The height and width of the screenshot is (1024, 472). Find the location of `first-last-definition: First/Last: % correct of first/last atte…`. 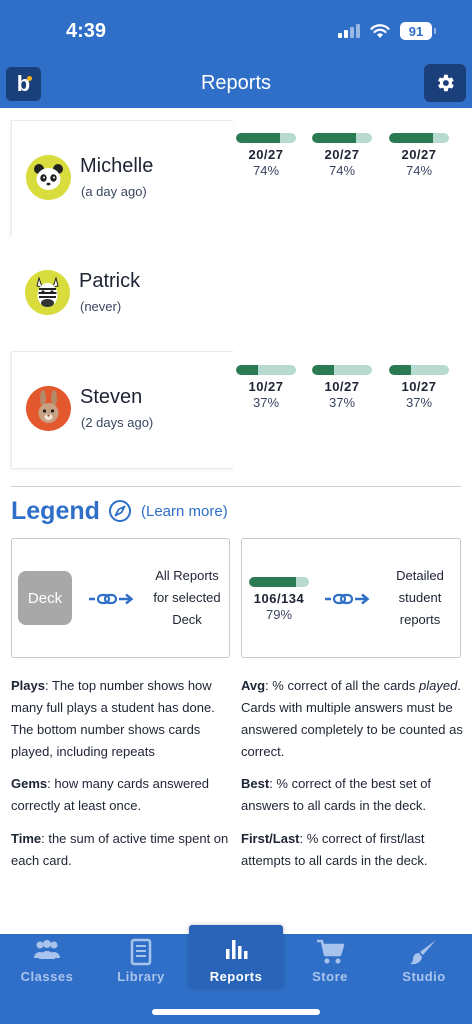

first-last-definition: First/Last: % correct of first/last atte… is located at coordinates (352, 850).